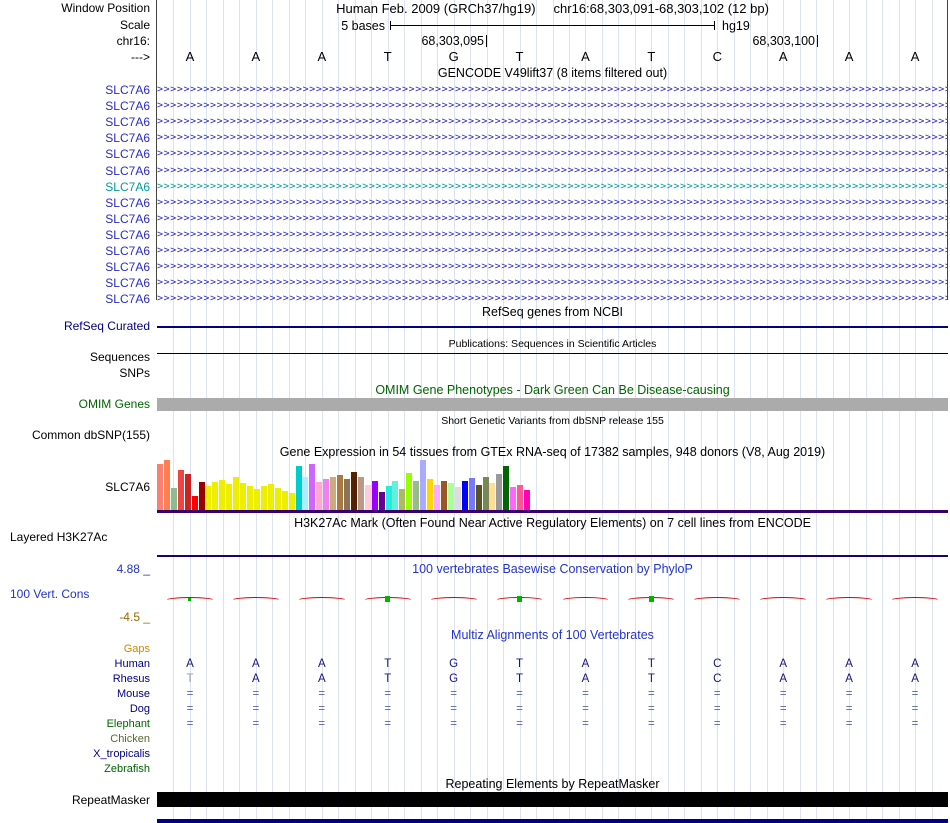 The image size is (950, 823). I want to click on omim-genes-track, so click(552, 404).